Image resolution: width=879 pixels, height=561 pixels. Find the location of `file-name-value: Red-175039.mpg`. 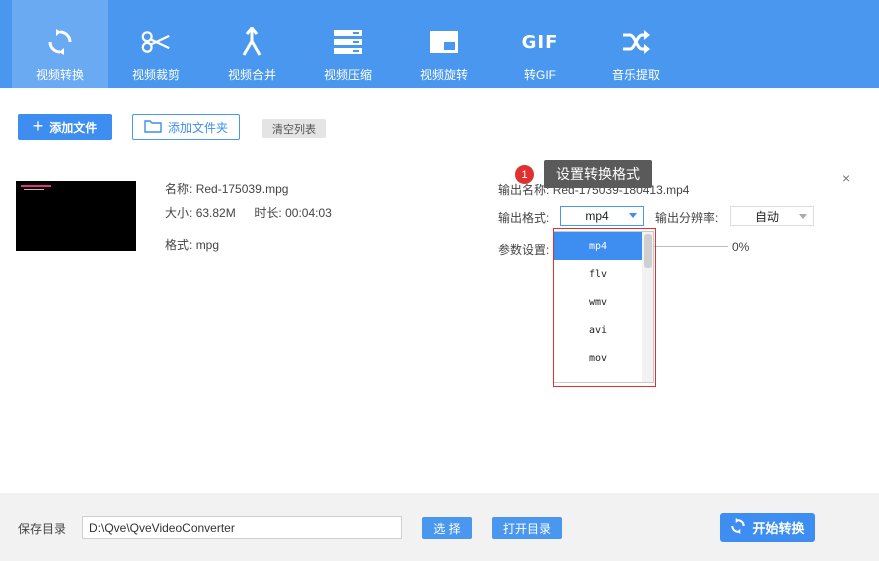

file-name-value: Red-175039.mpg is located at coordinates (242, 189).